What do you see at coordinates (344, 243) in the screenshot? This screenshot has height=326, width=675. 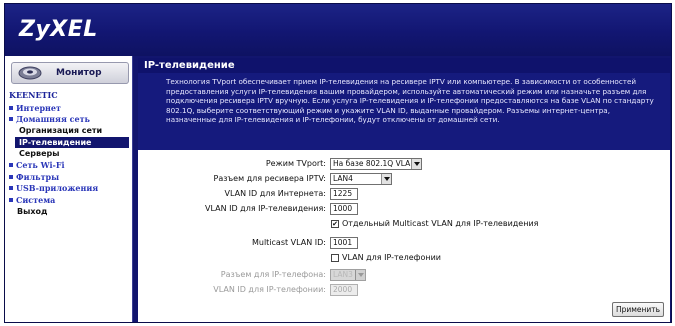 I see `multicast-vlan-input: 1001` at bounding box center [344, 243].